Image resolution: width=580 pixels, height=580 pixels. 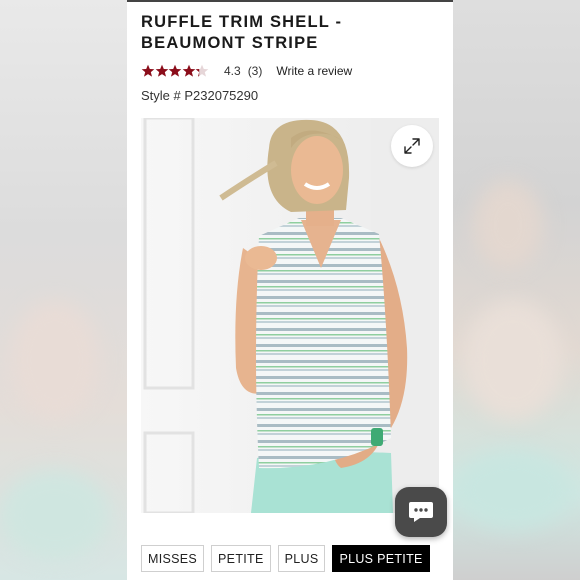 I want to click on expand-image-button, so click(x=412, y=146).